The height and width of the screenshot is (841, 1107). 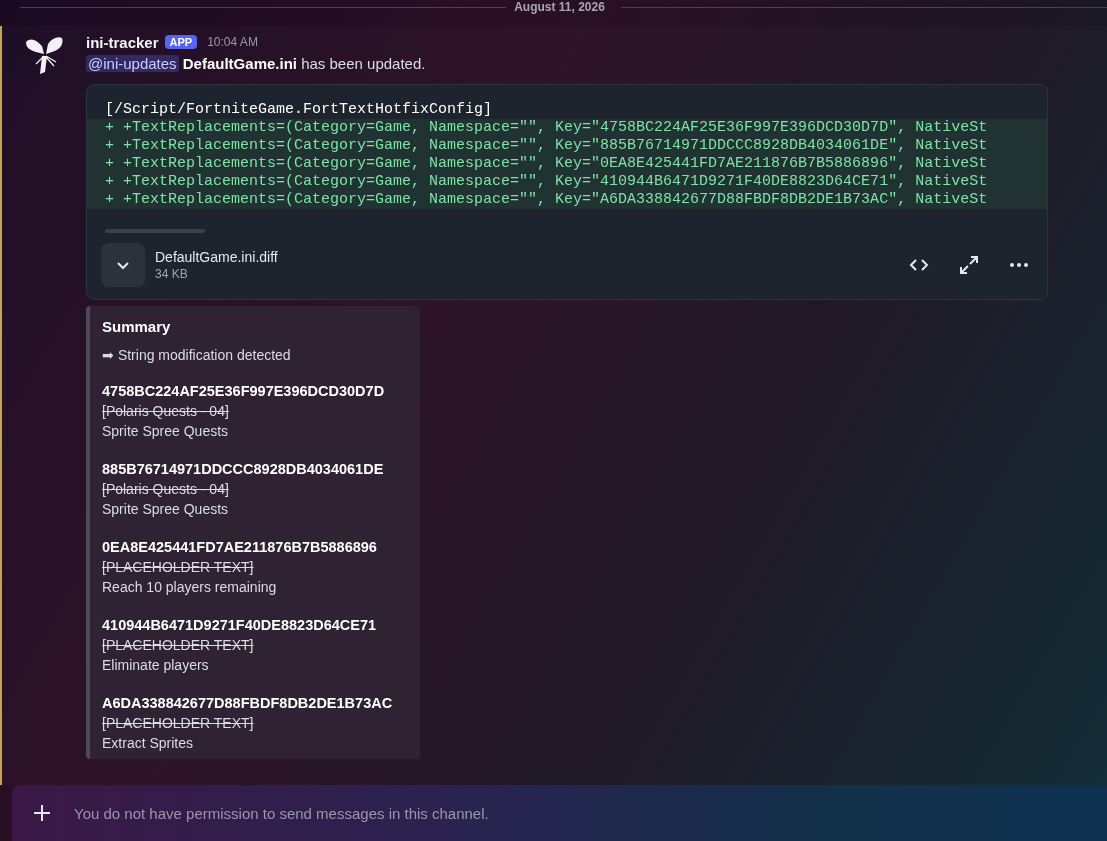 I want to click on date-divider: August 11, 2026, so click(x=560, y=7).